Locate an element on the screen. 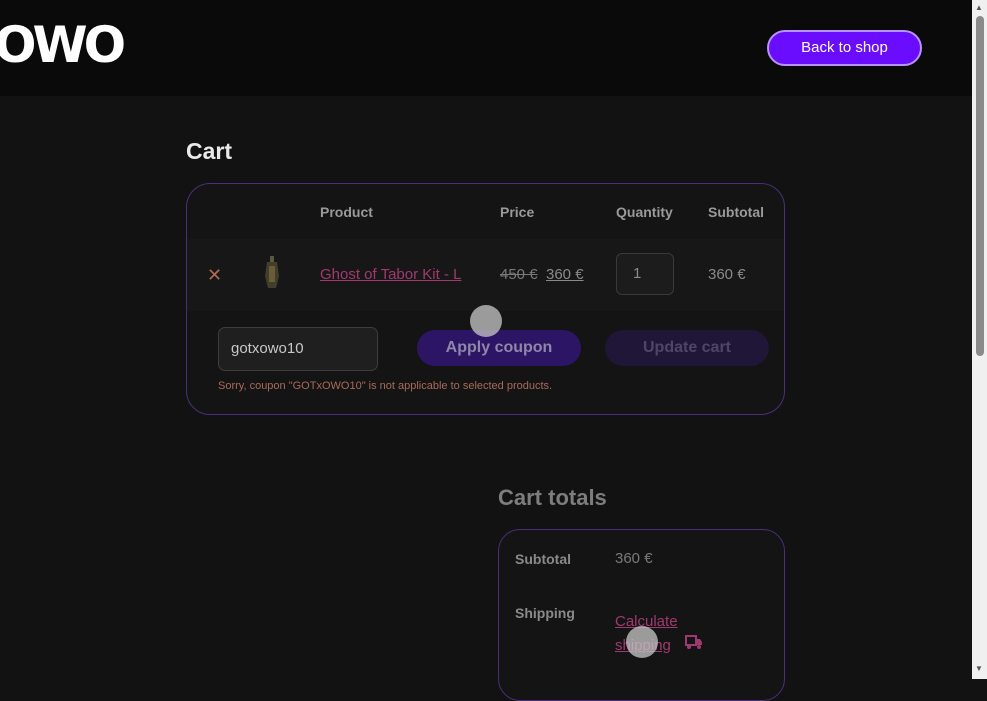 This screenshot has width=987, height=701. top-bar: OWO Back to shop is located at coordinates (486, 48).